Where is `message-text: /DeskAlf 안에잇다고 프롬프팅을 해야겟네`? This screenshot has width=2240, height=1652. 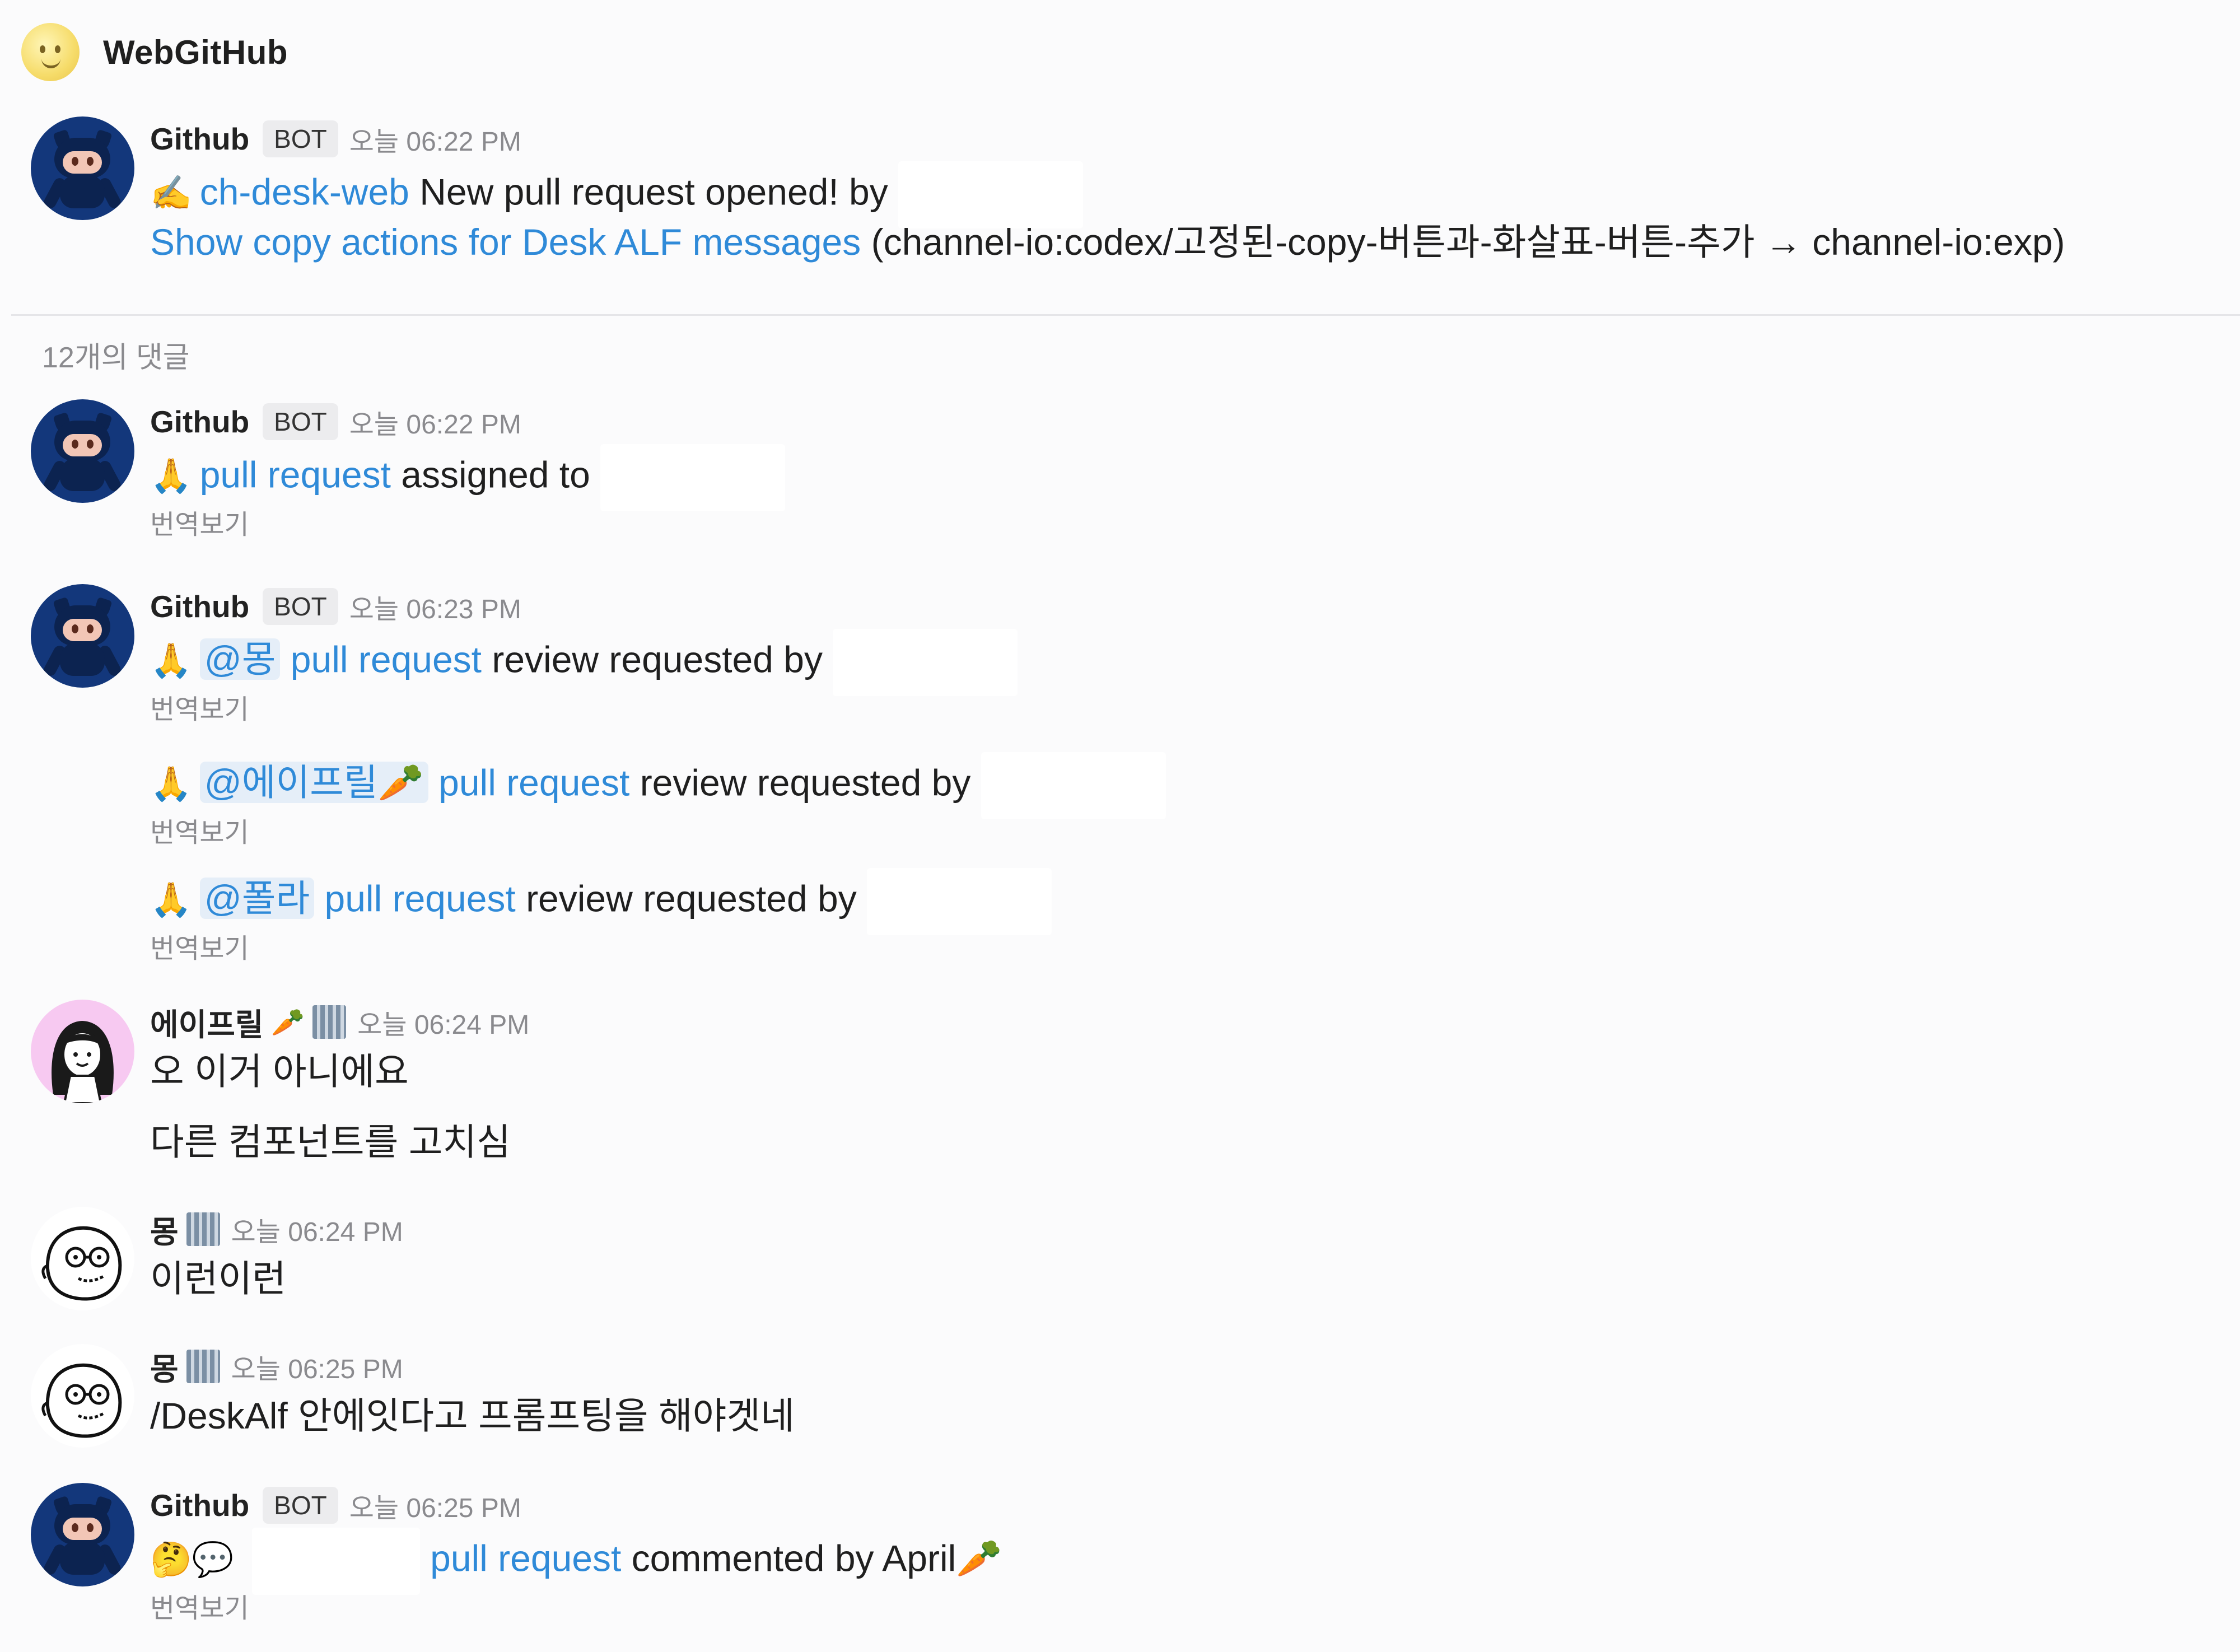 message-text: /DeskAlf 안에잇다고 프롬프팅을 해야겟네 is located at coordinates (473, 1416).